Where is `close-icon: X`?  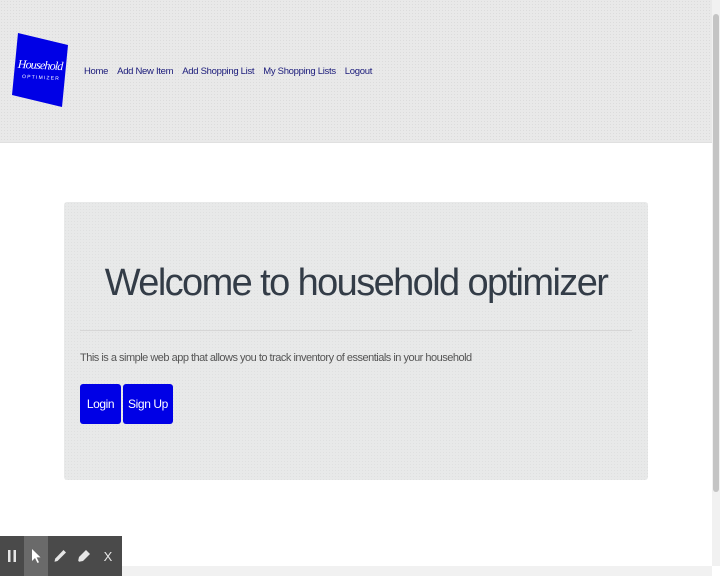 close-icon: X is located at coordinates (108, 556).